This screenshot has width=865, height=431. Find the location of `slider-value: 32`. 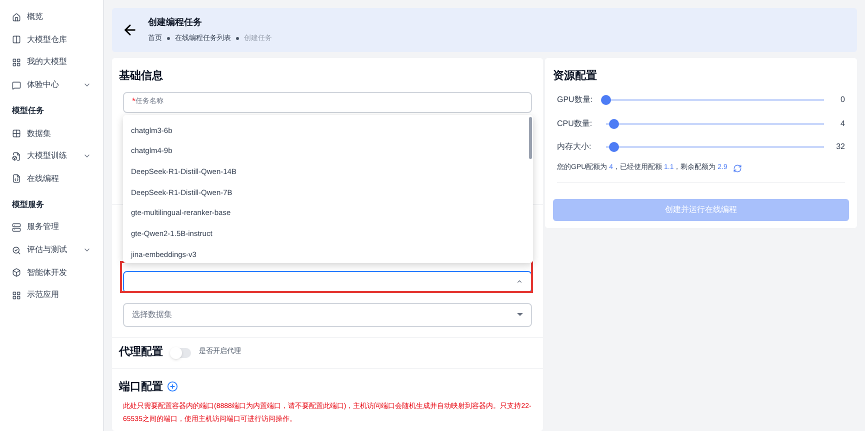

slider-value: 32 is located at coordinates (840, 147).